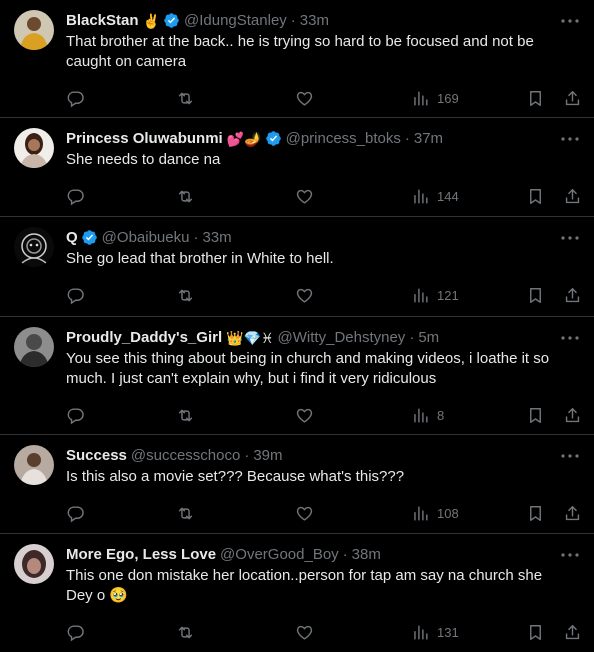 Image resolution: width=594 pixels, height=652 pixels. What do you see at coordinates (435, 98) in the screenshot?
I see `views-button: 169` at bounding box center [435, 98].